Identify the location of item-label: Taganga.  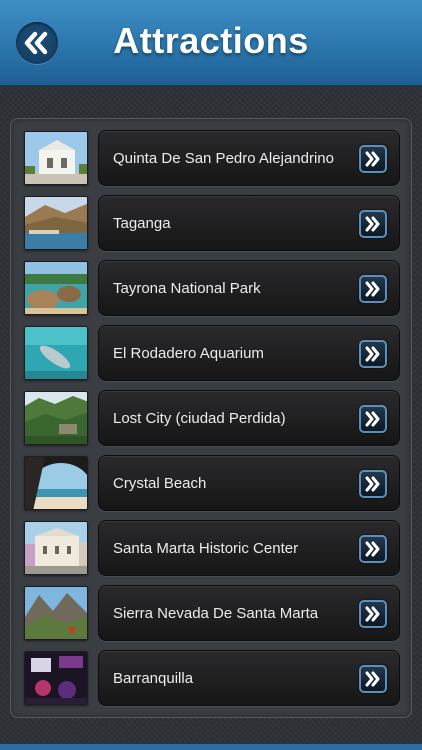
(142, 223).